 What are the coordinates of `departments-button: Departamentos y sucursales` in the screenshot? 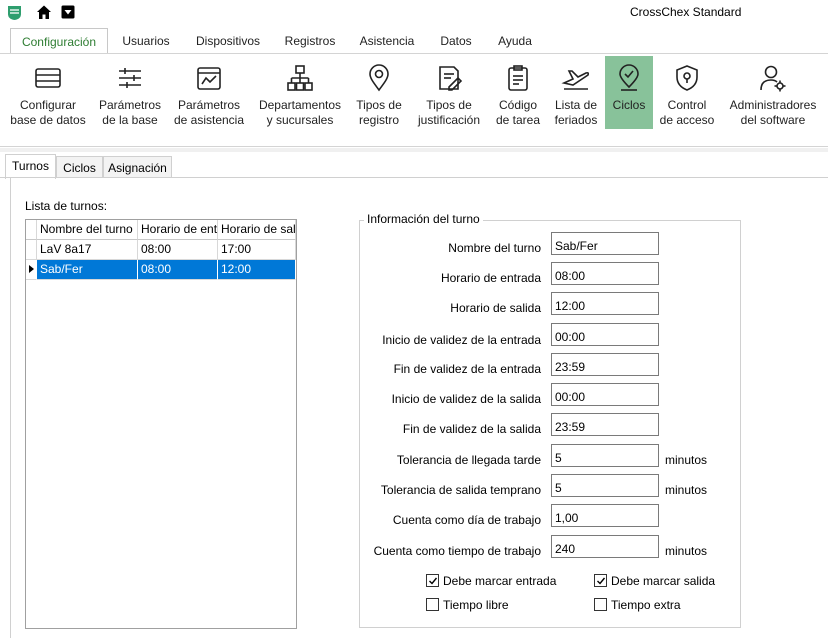 It's located at (300, 92).